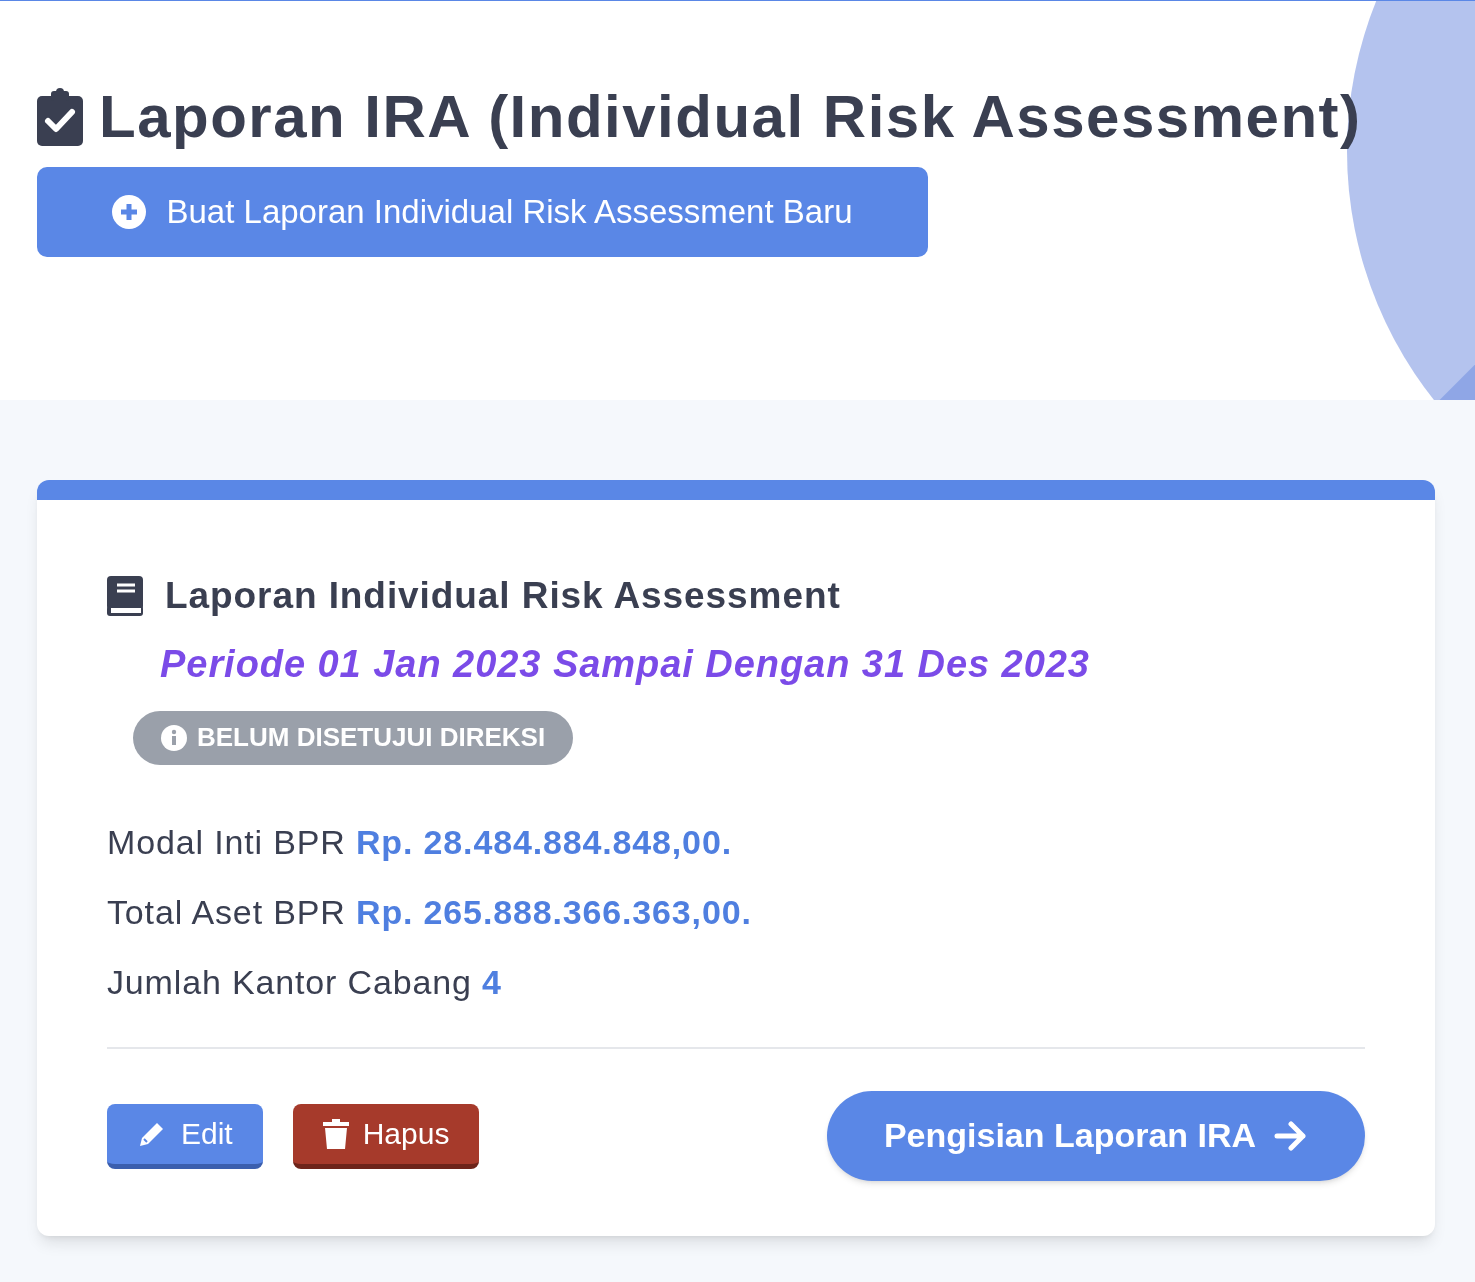 This screenshot has width=1475, height=1282. What do you see at coordinates (625, 664) in the screenshot?
I see `report-period: Periode 01 Jan 2023 Sampai Dengan 31 Des 2023` at bounding box center [625, 664].